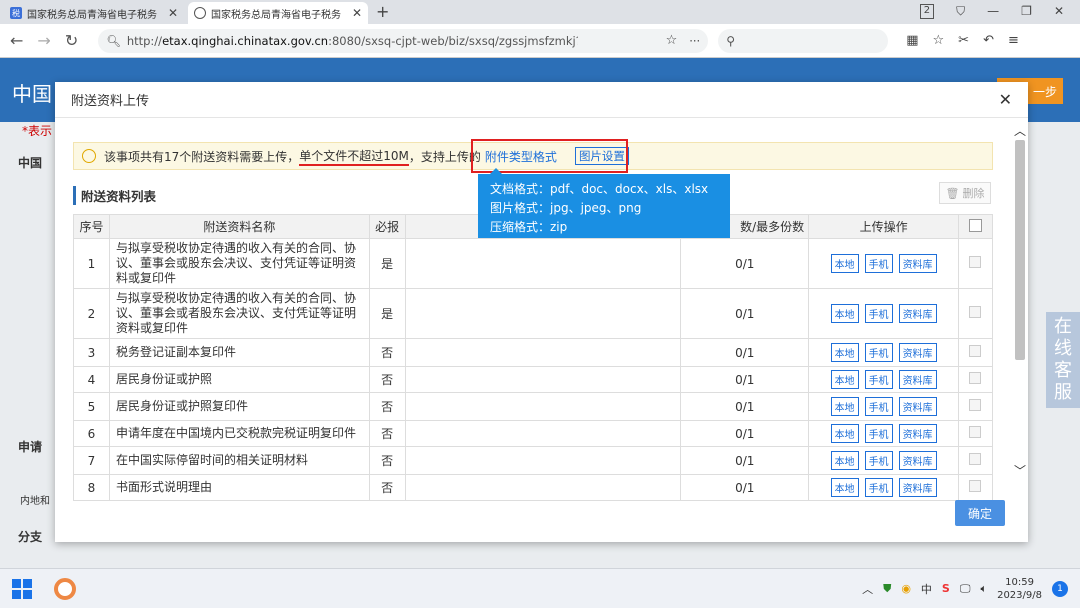 The image size is (1080, 608). I want to click on restore-icon: ❐, so click(1026, 11).